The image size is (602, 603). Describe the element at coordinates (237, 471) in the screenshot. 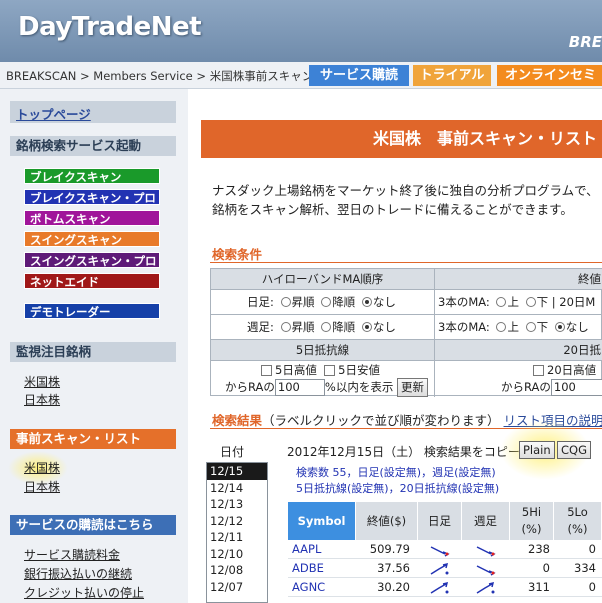

I see `date-item: 12/15` at that location.